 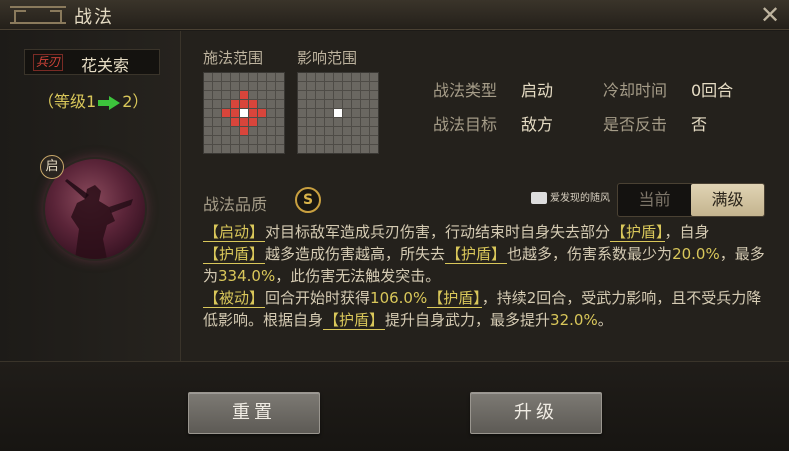 What do you see at coordinates (468, 320) in the screenshot?
I see `desc-text: 提升自身武力，最多提升` at bounding box center [468, 320].